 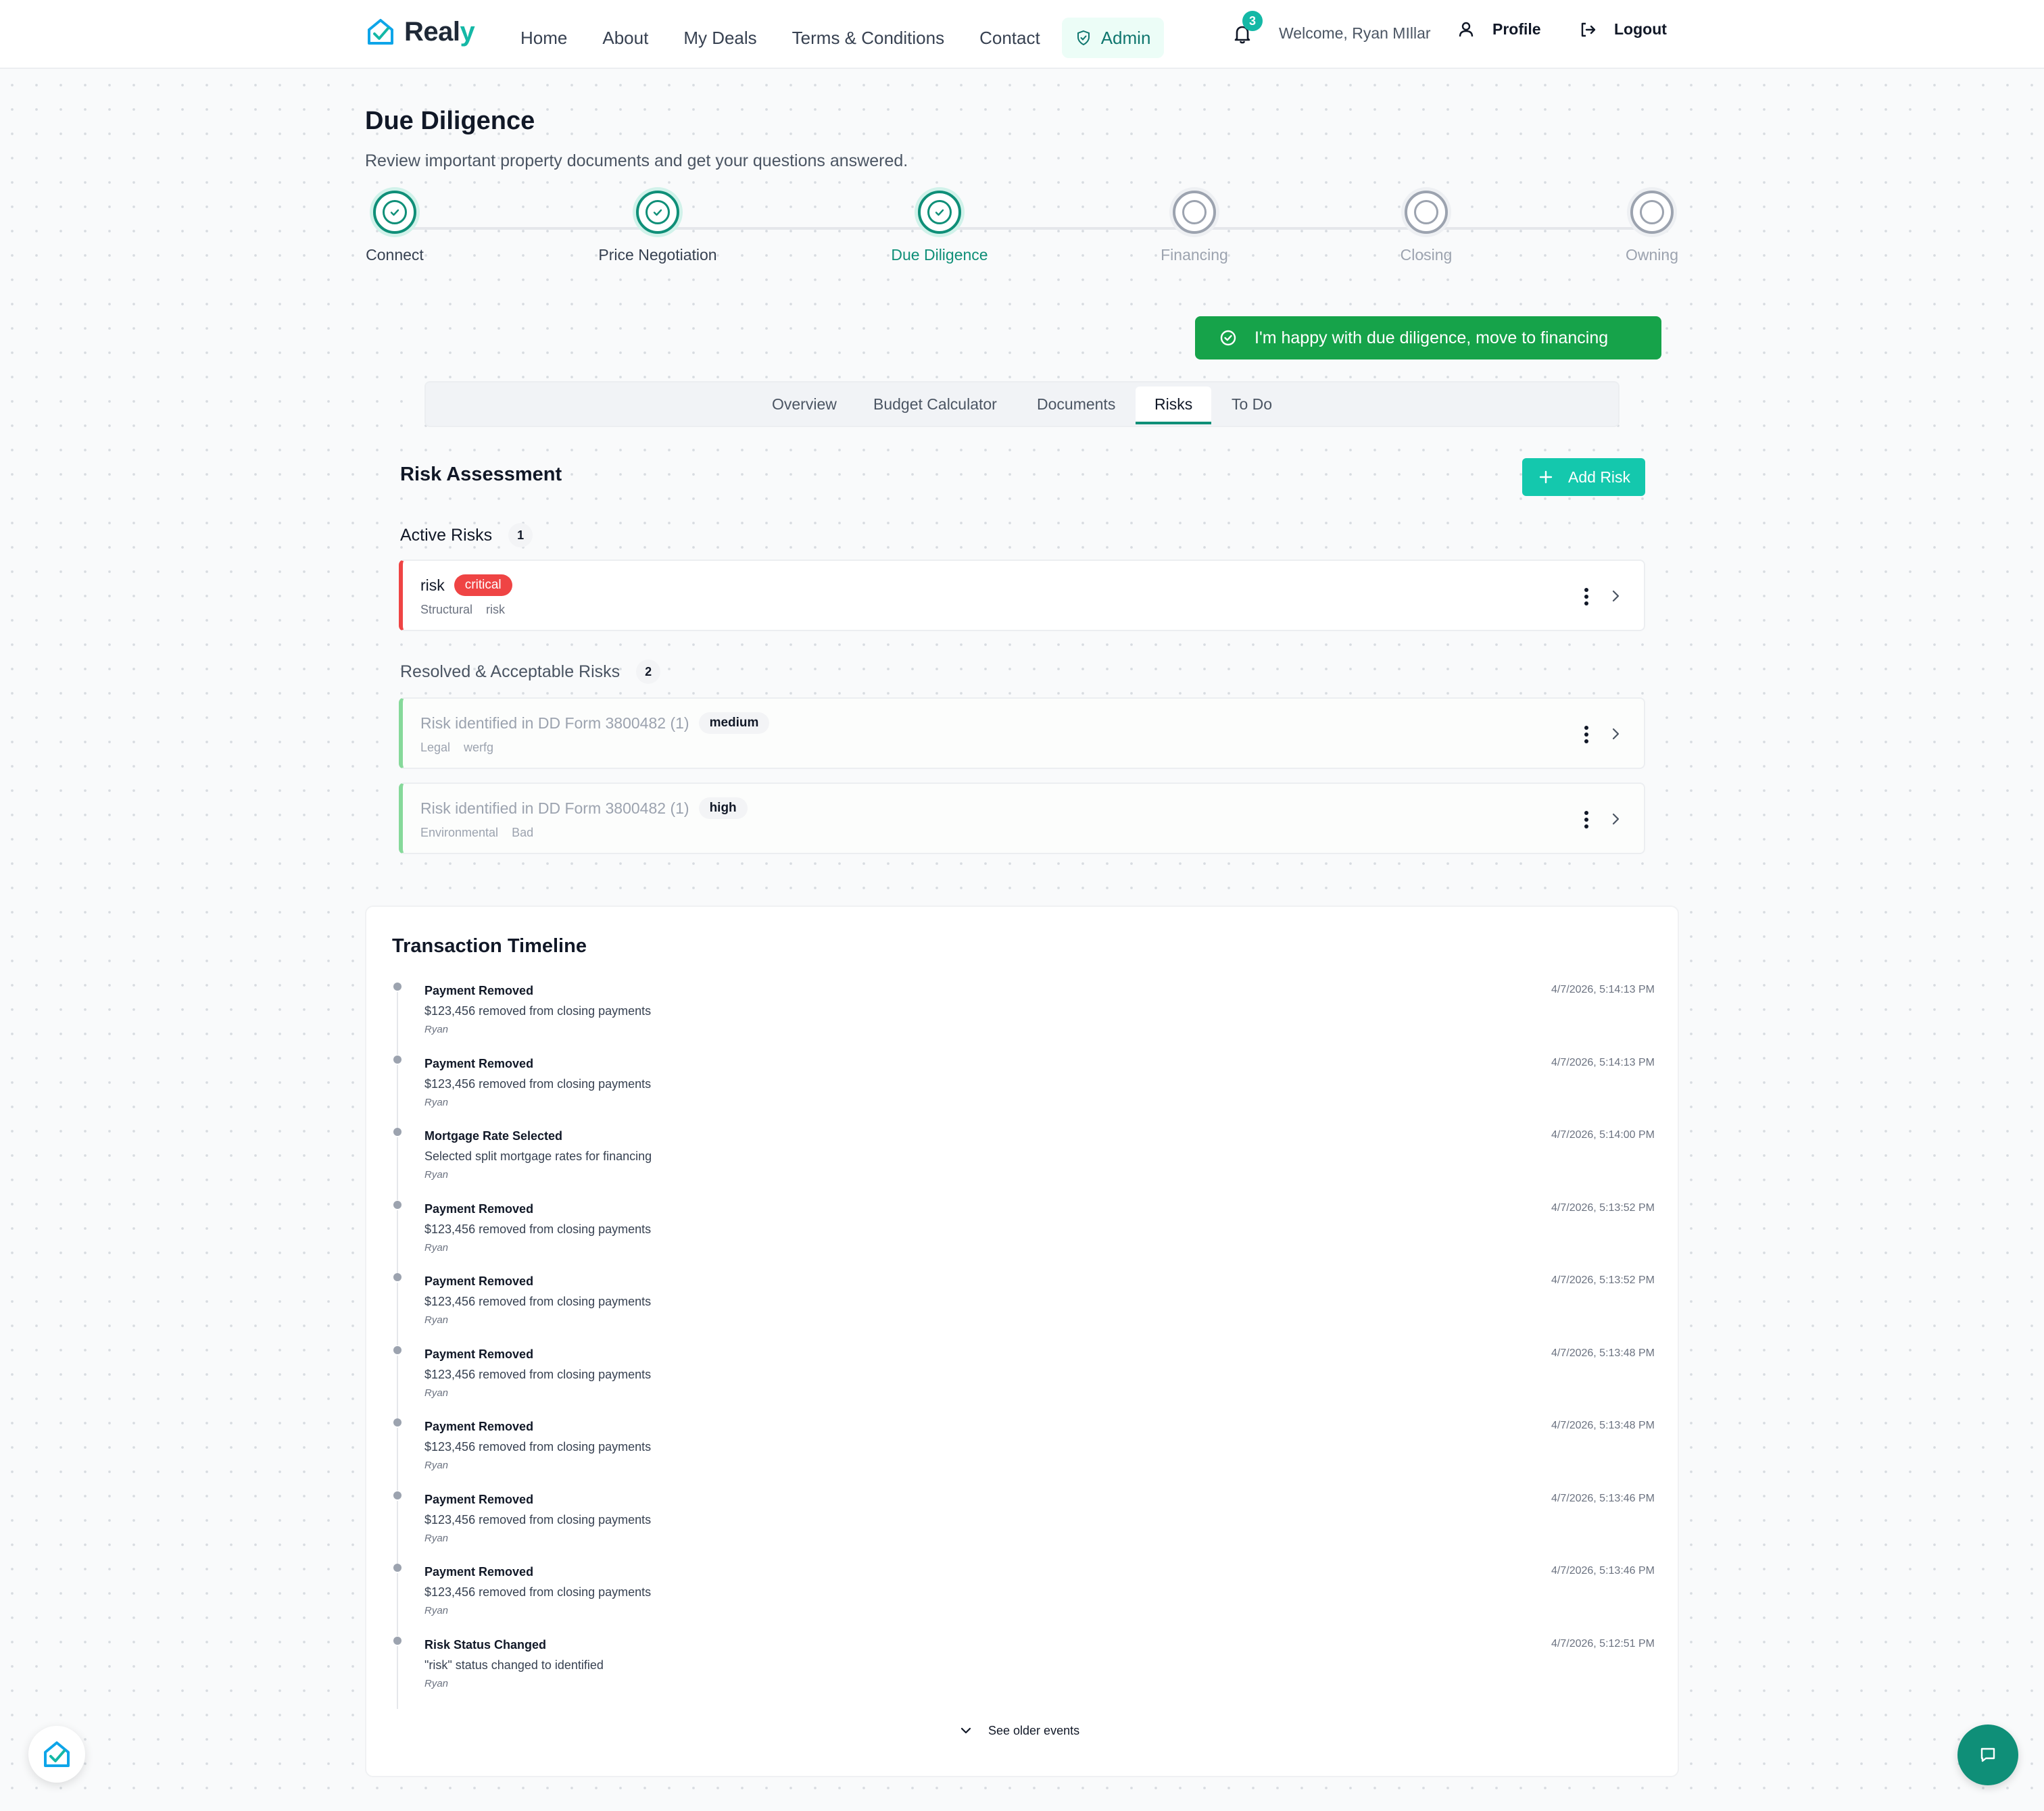 What do you see at coordinates (1599, 477) in the screenshot?
I see `add-risk-label: Add Risk` at bounding box center [1599, 477].